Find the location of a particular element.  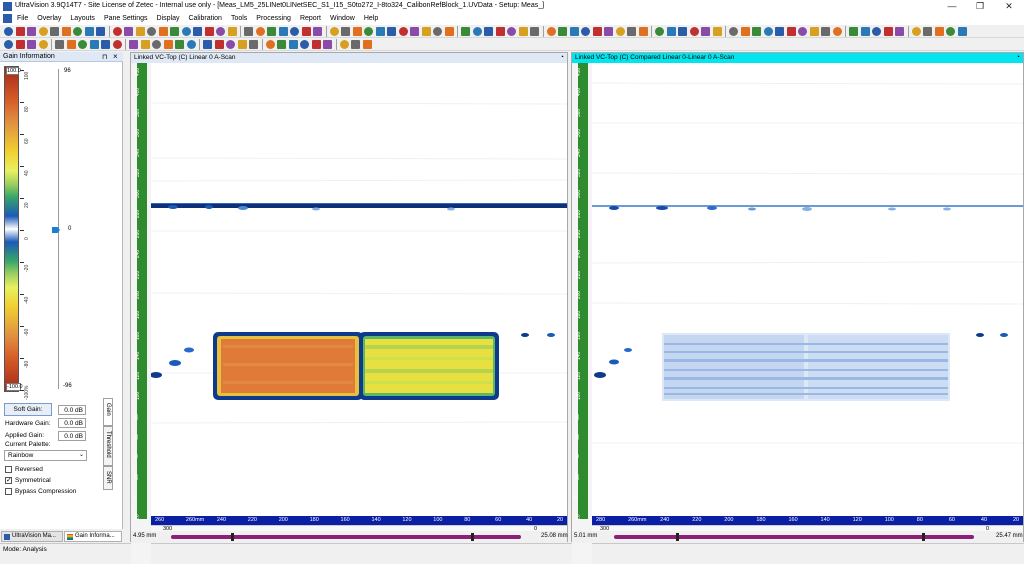

right-range-scrollbar: 5.01 mm 25.47 mm is located at coordinates (797, 537).